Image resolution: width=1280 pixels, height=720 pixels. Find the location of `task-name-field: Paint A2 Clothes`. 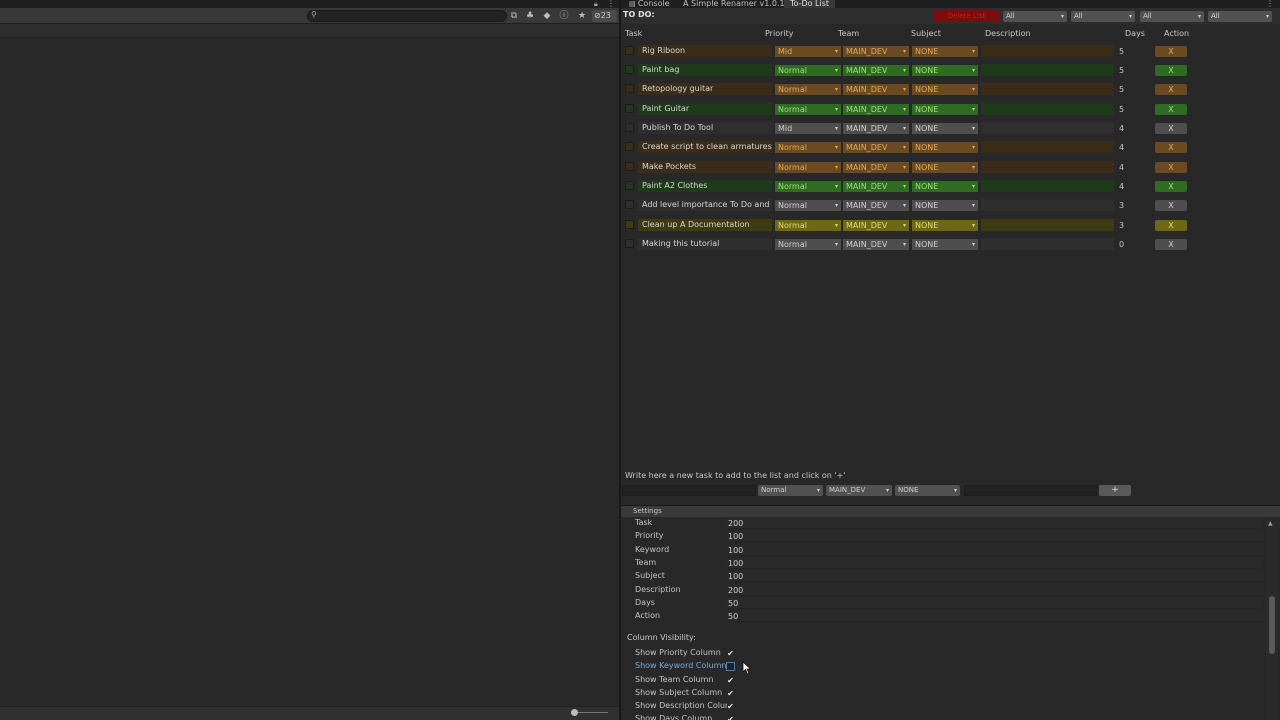

task-name-field: Paint A2 Clothes is located at coordinates (705, 186).